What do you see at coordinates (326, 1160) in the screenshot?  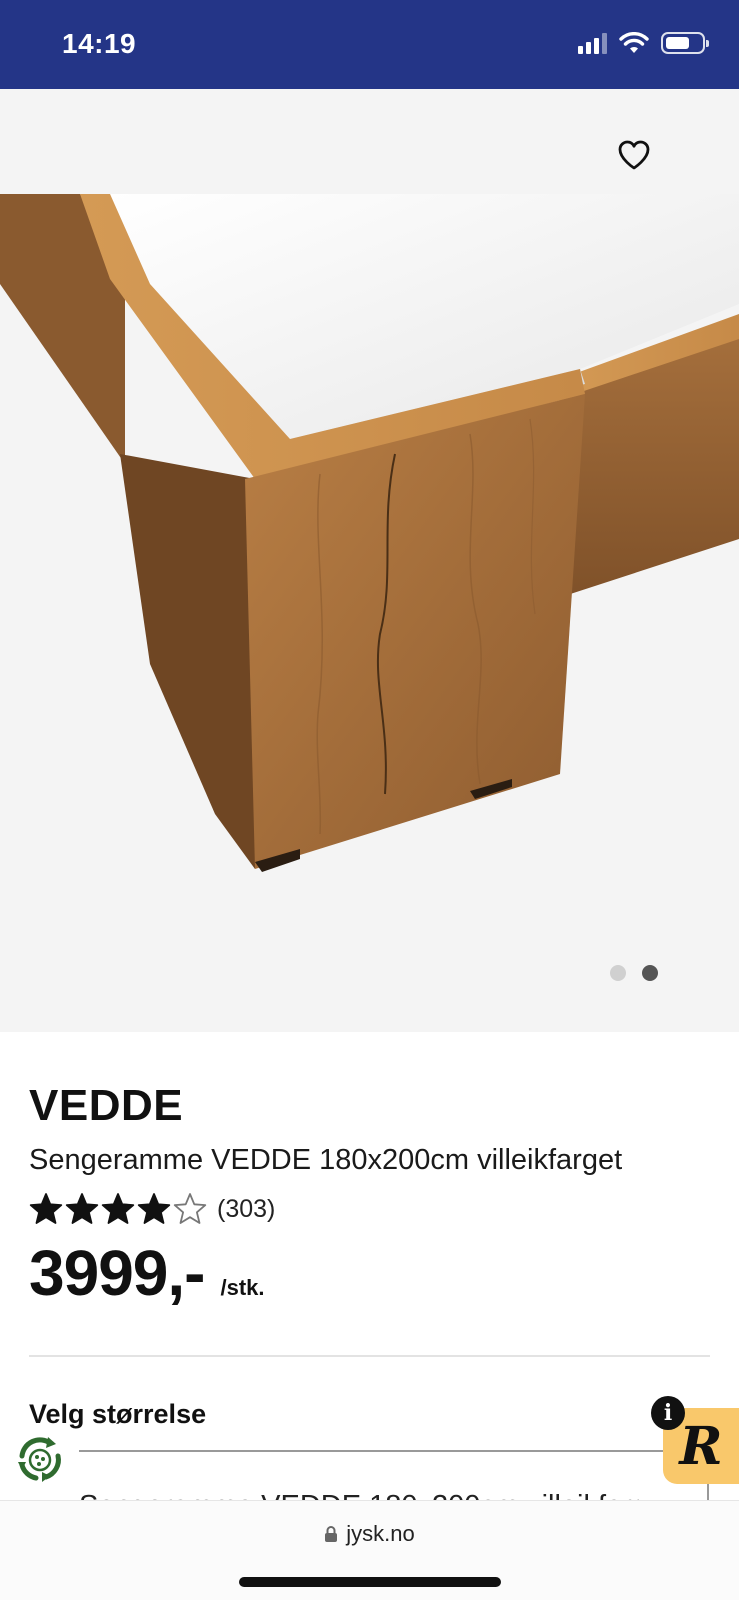 I see `product-name: Sengeramme VEDDE 180x200cm villeikfarget` at bounding box center [326, 1160].